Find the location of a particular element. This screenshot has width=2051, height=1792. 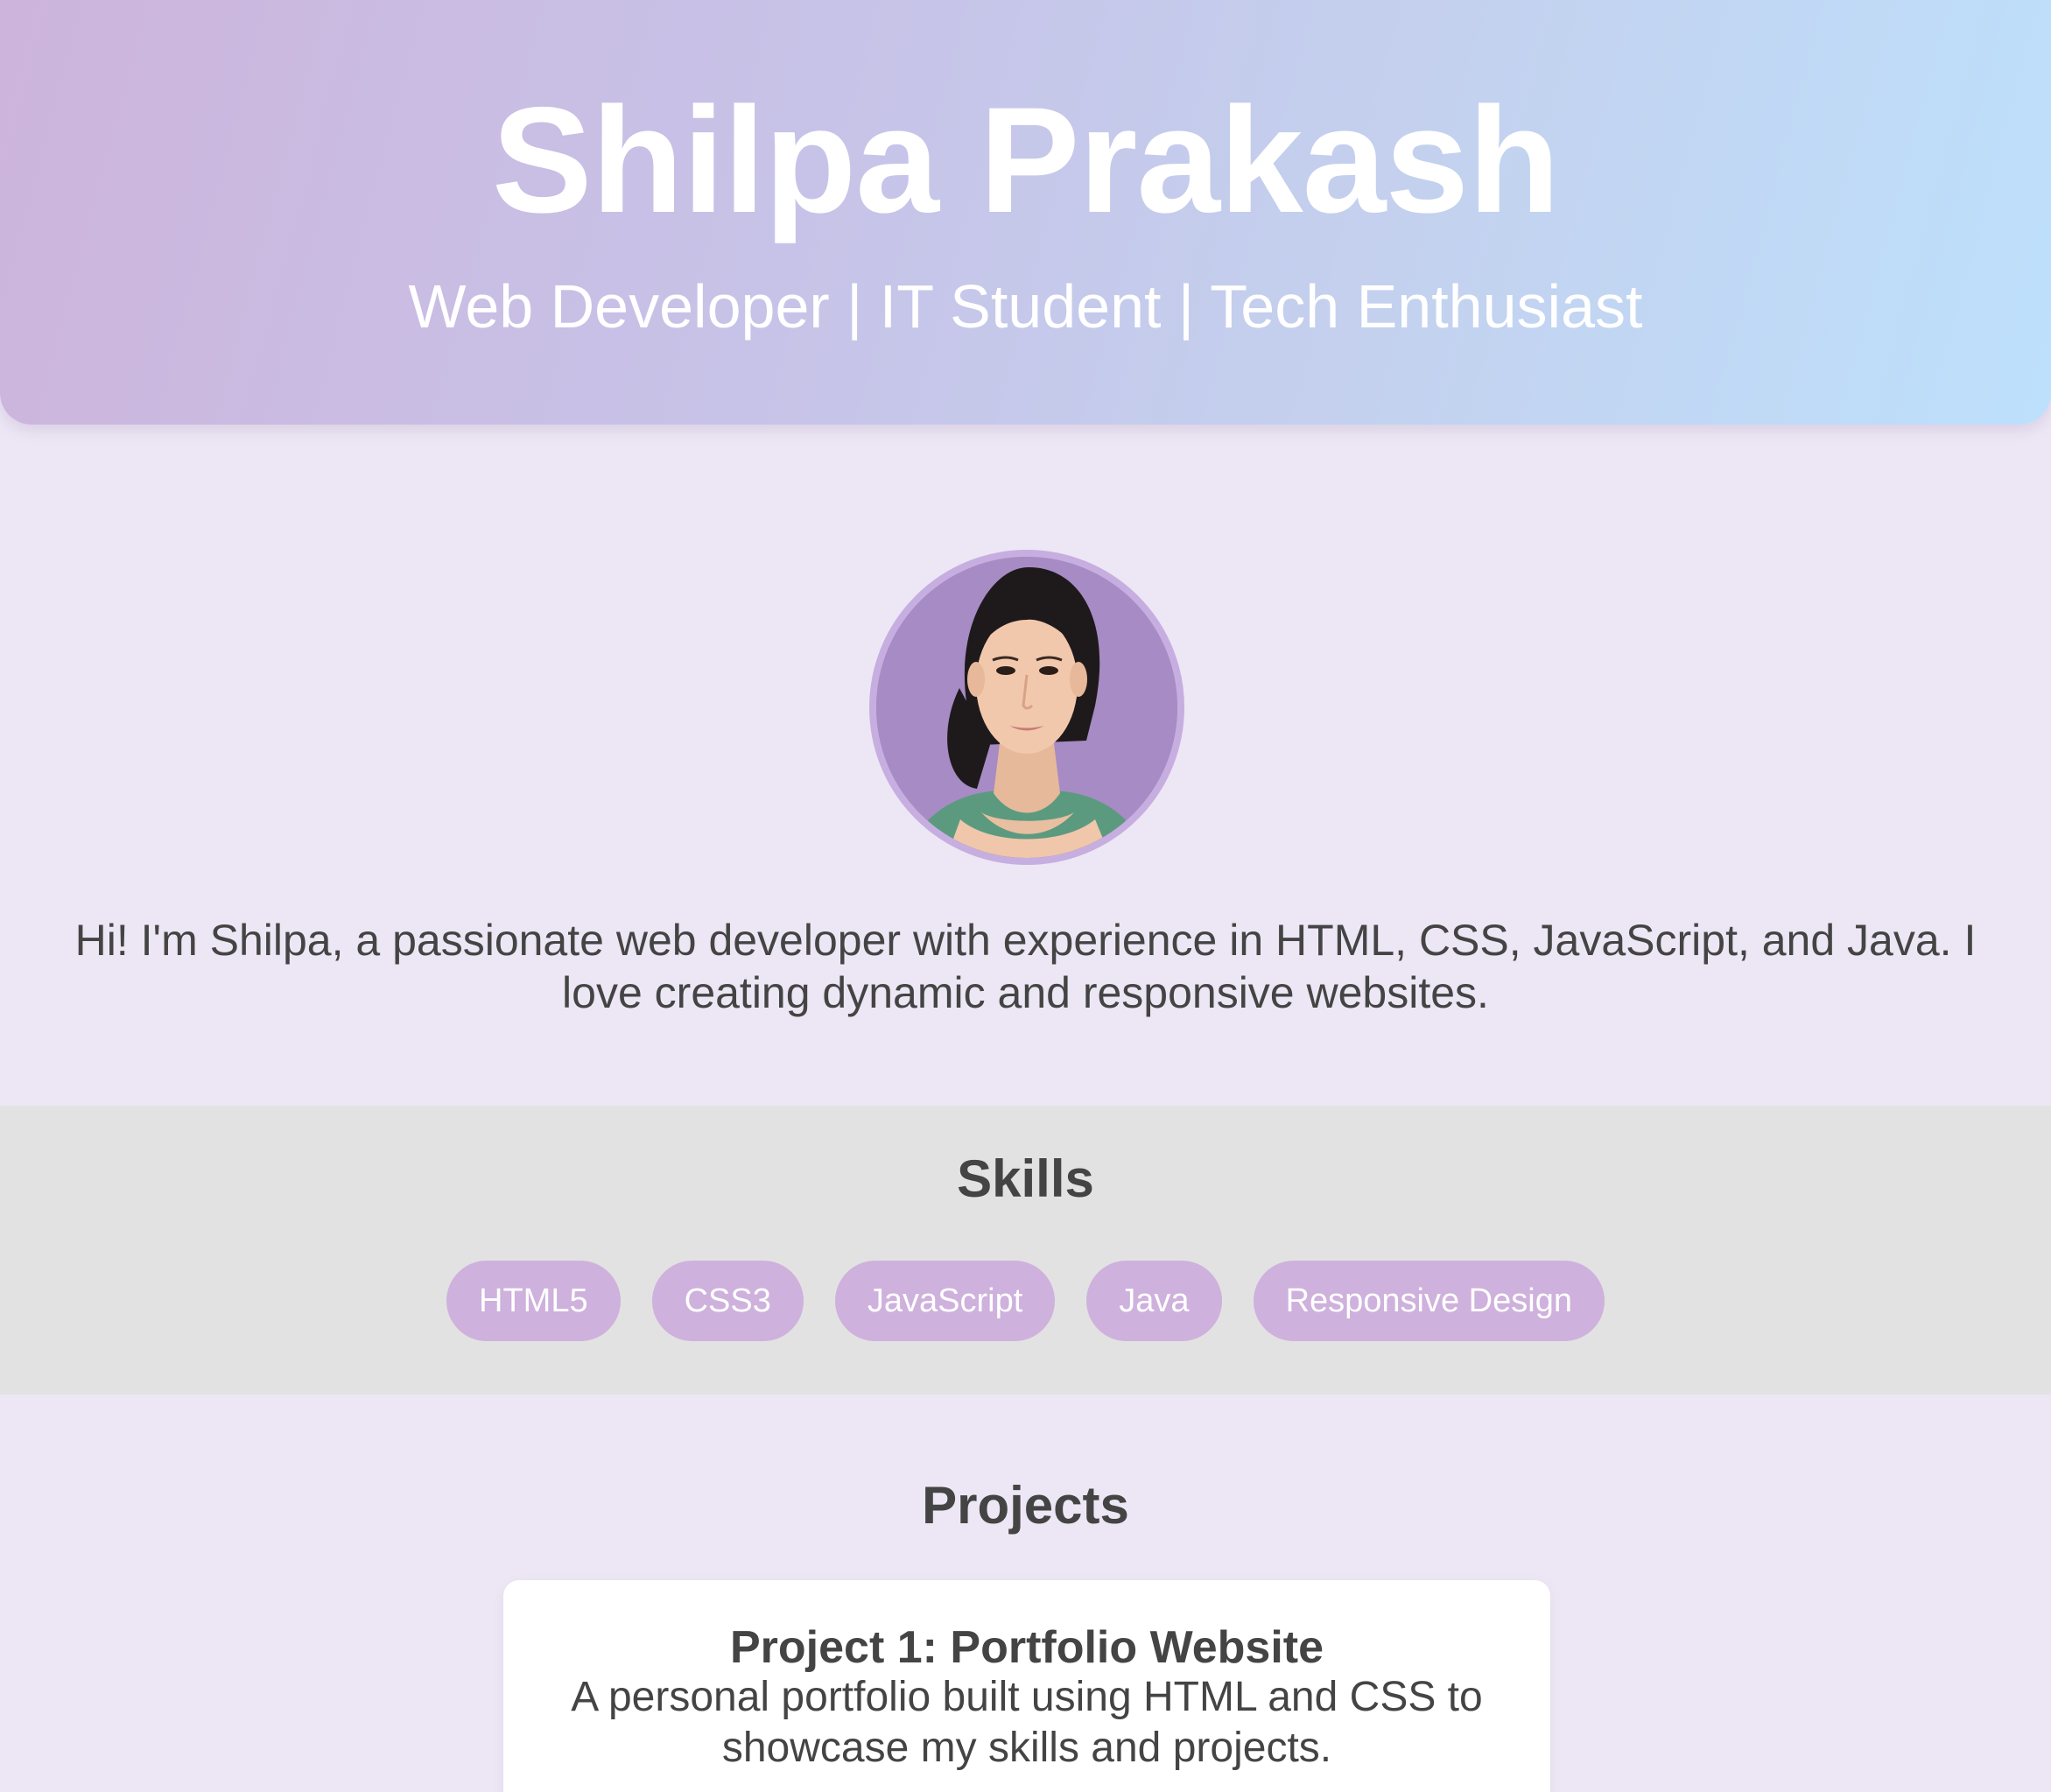

skills-heading: Skills is located at coordinates (1025, 1178).